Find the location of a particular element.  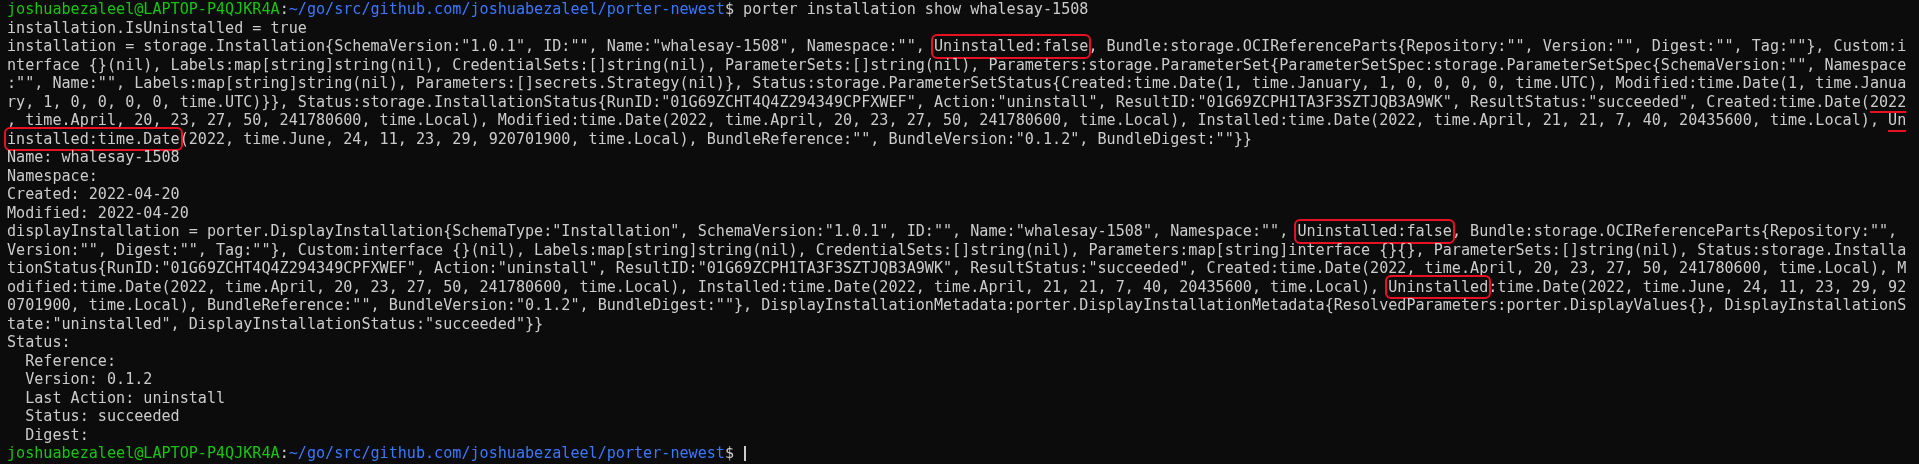

terminal-line: Name: whalesay-1508 is located at coordinates (93, 157).